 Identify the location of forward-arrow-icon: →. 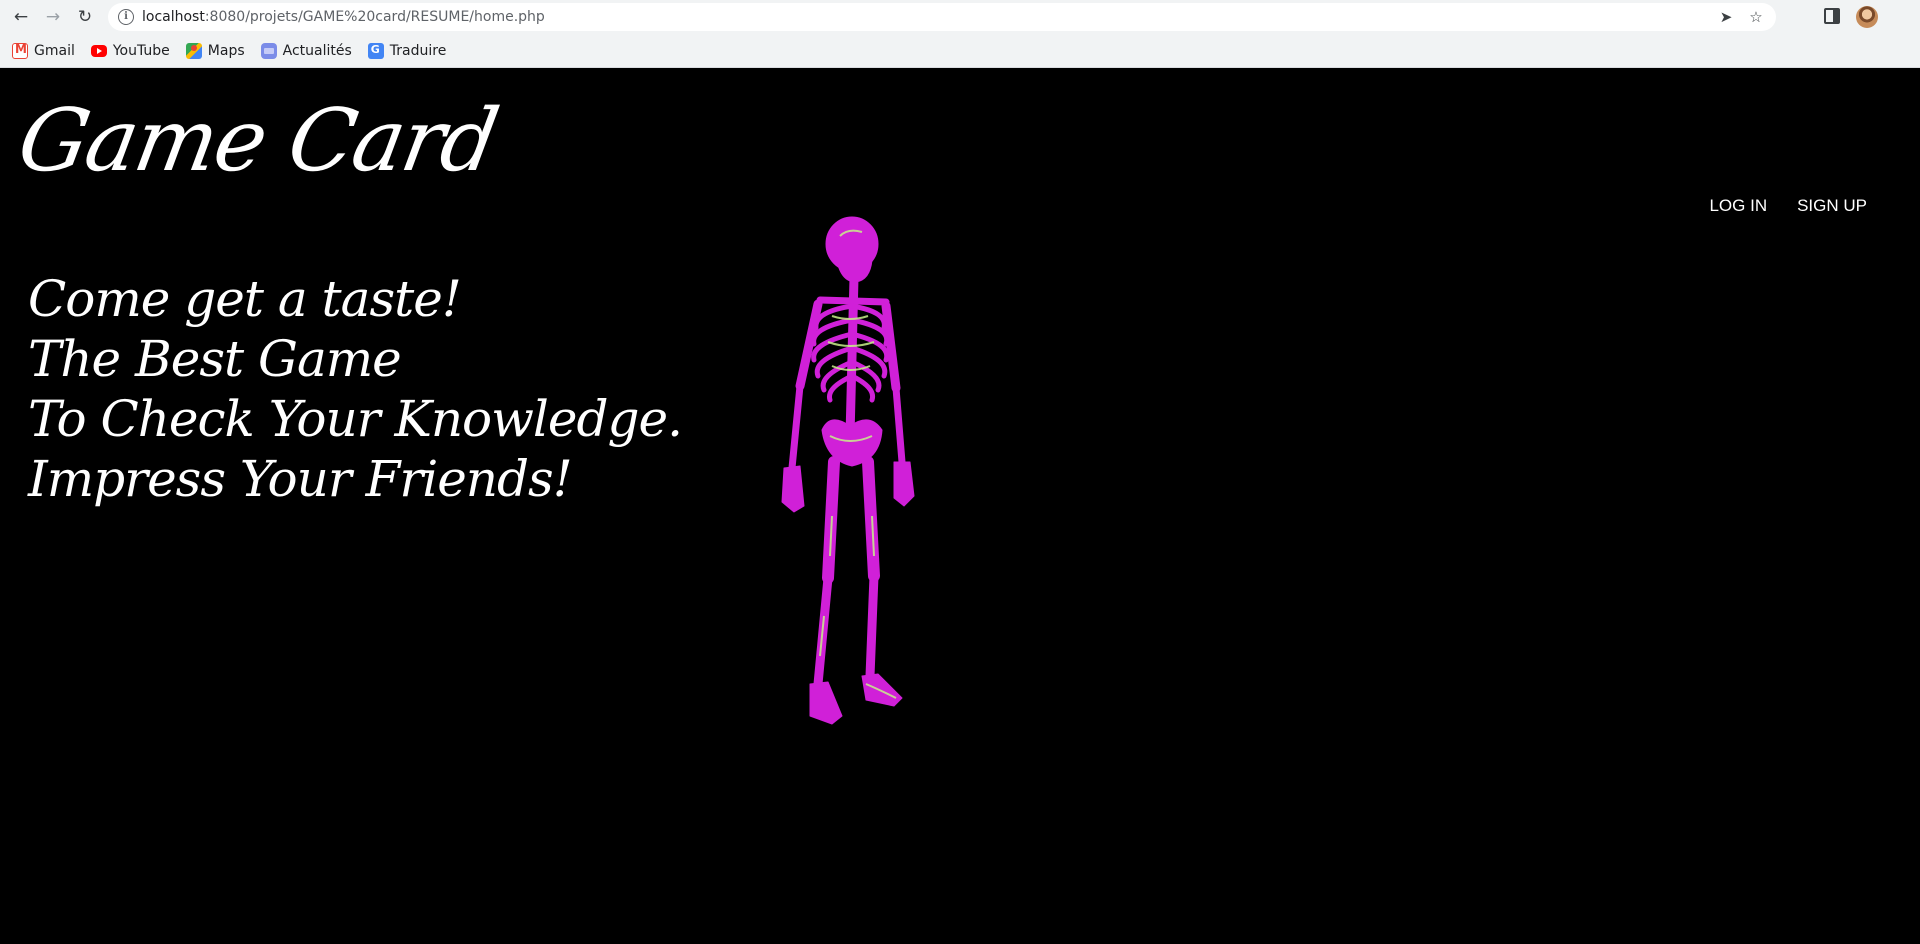
(53, 17).